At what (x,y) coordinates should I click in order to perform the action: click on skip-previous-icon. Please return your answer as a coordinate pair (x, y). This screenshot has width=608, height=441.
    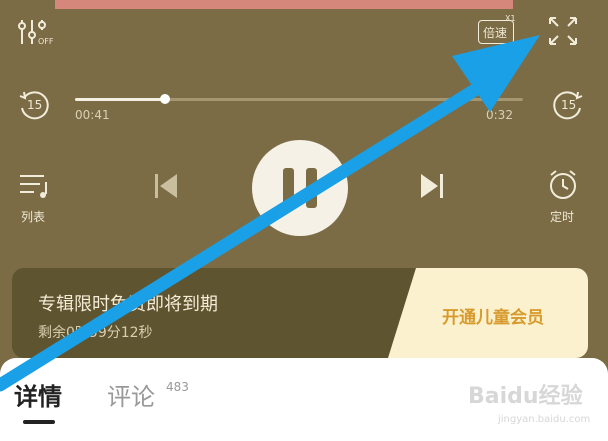
    Looking at the image, I should click on (166, 186).